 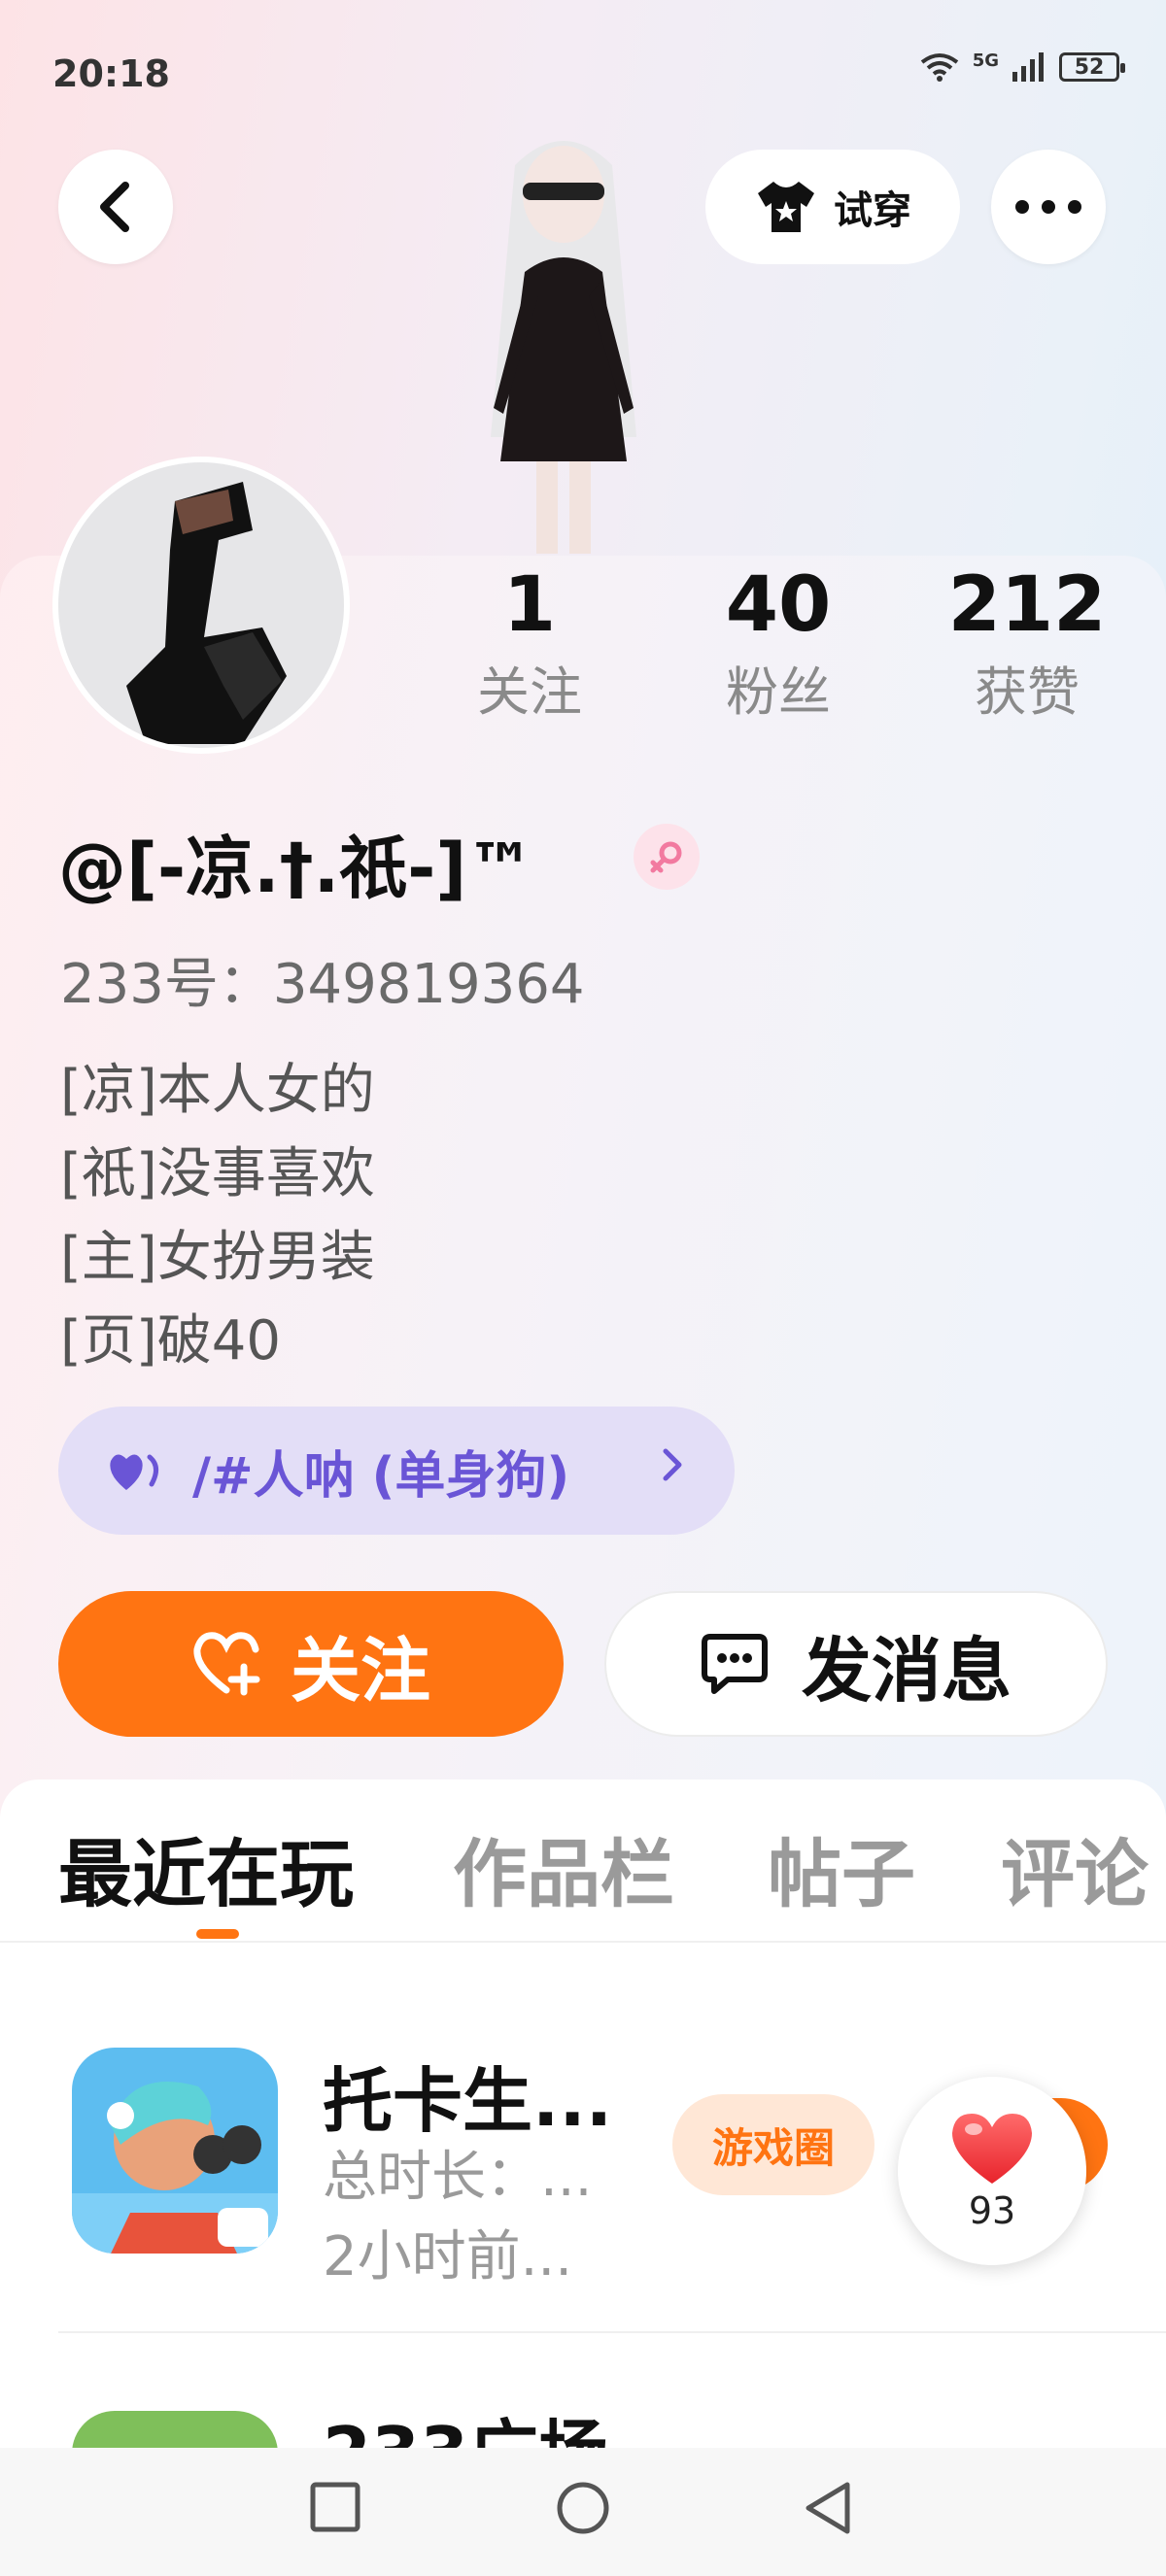 I want to click on female-symbol-icon, so click(x=666, y=857).